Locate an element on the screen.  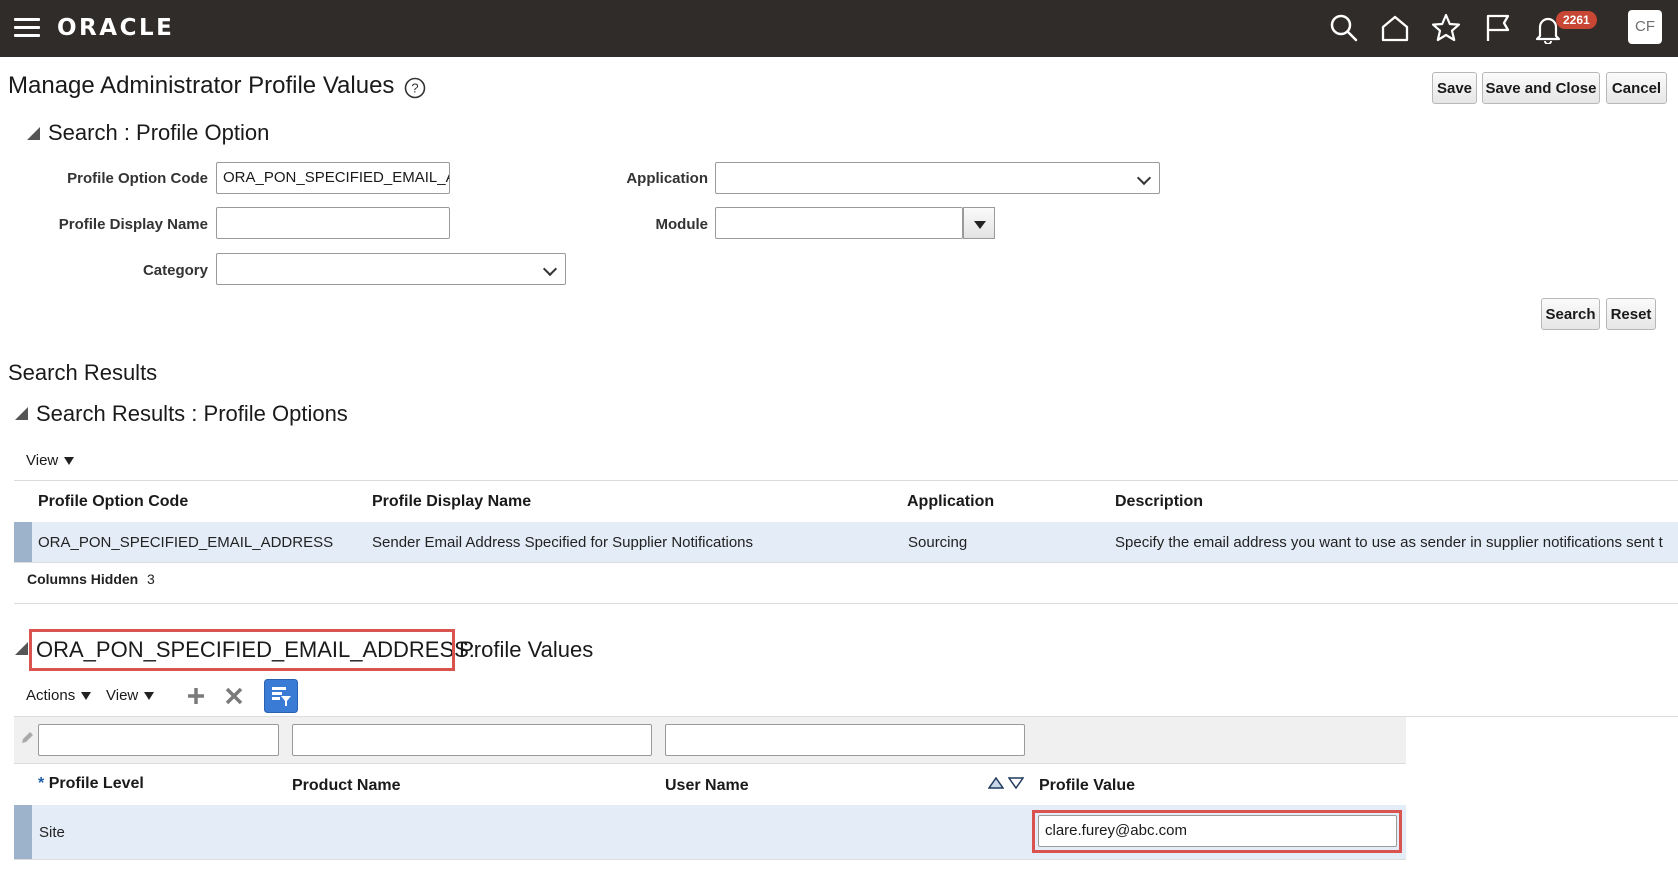
search-icon is located at coordinates (1344, 28).